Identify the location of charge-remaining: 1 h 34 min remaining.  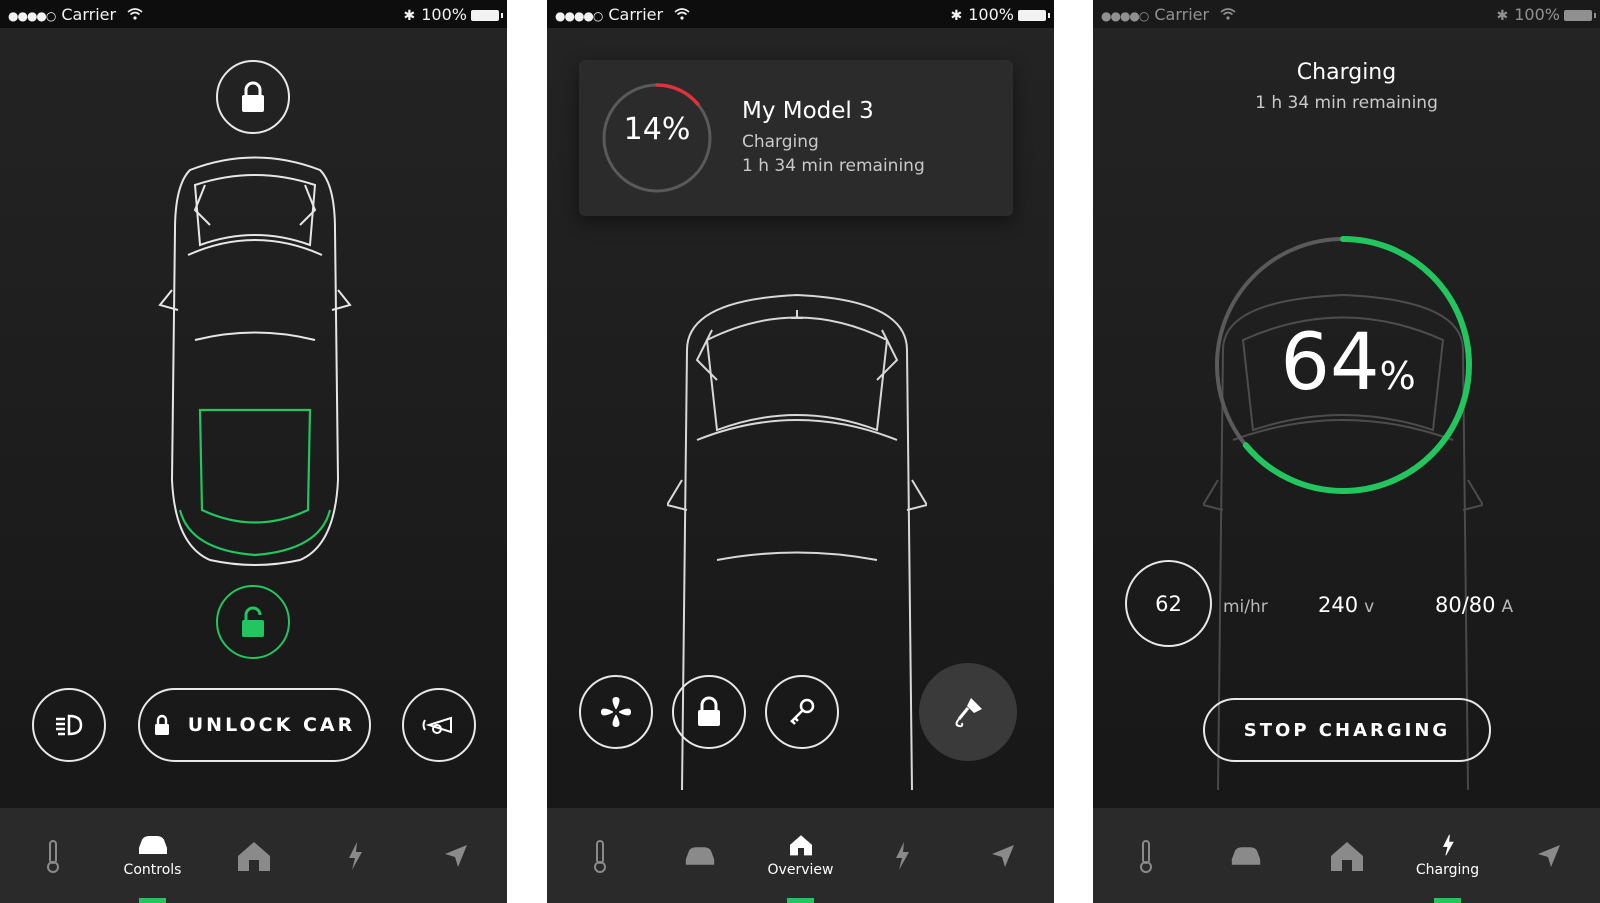
(833, 166).